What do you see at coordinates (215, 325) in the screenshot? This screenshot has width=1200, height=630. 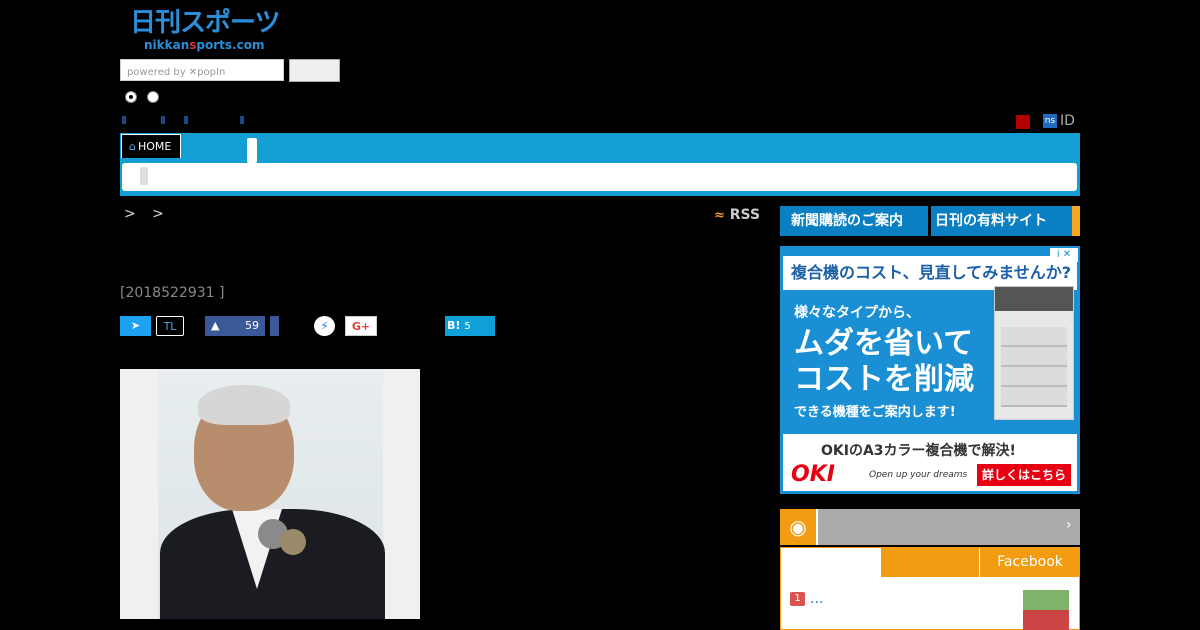 I see `thumbs-up-icon: ▲` at bounding box center [215, 325].